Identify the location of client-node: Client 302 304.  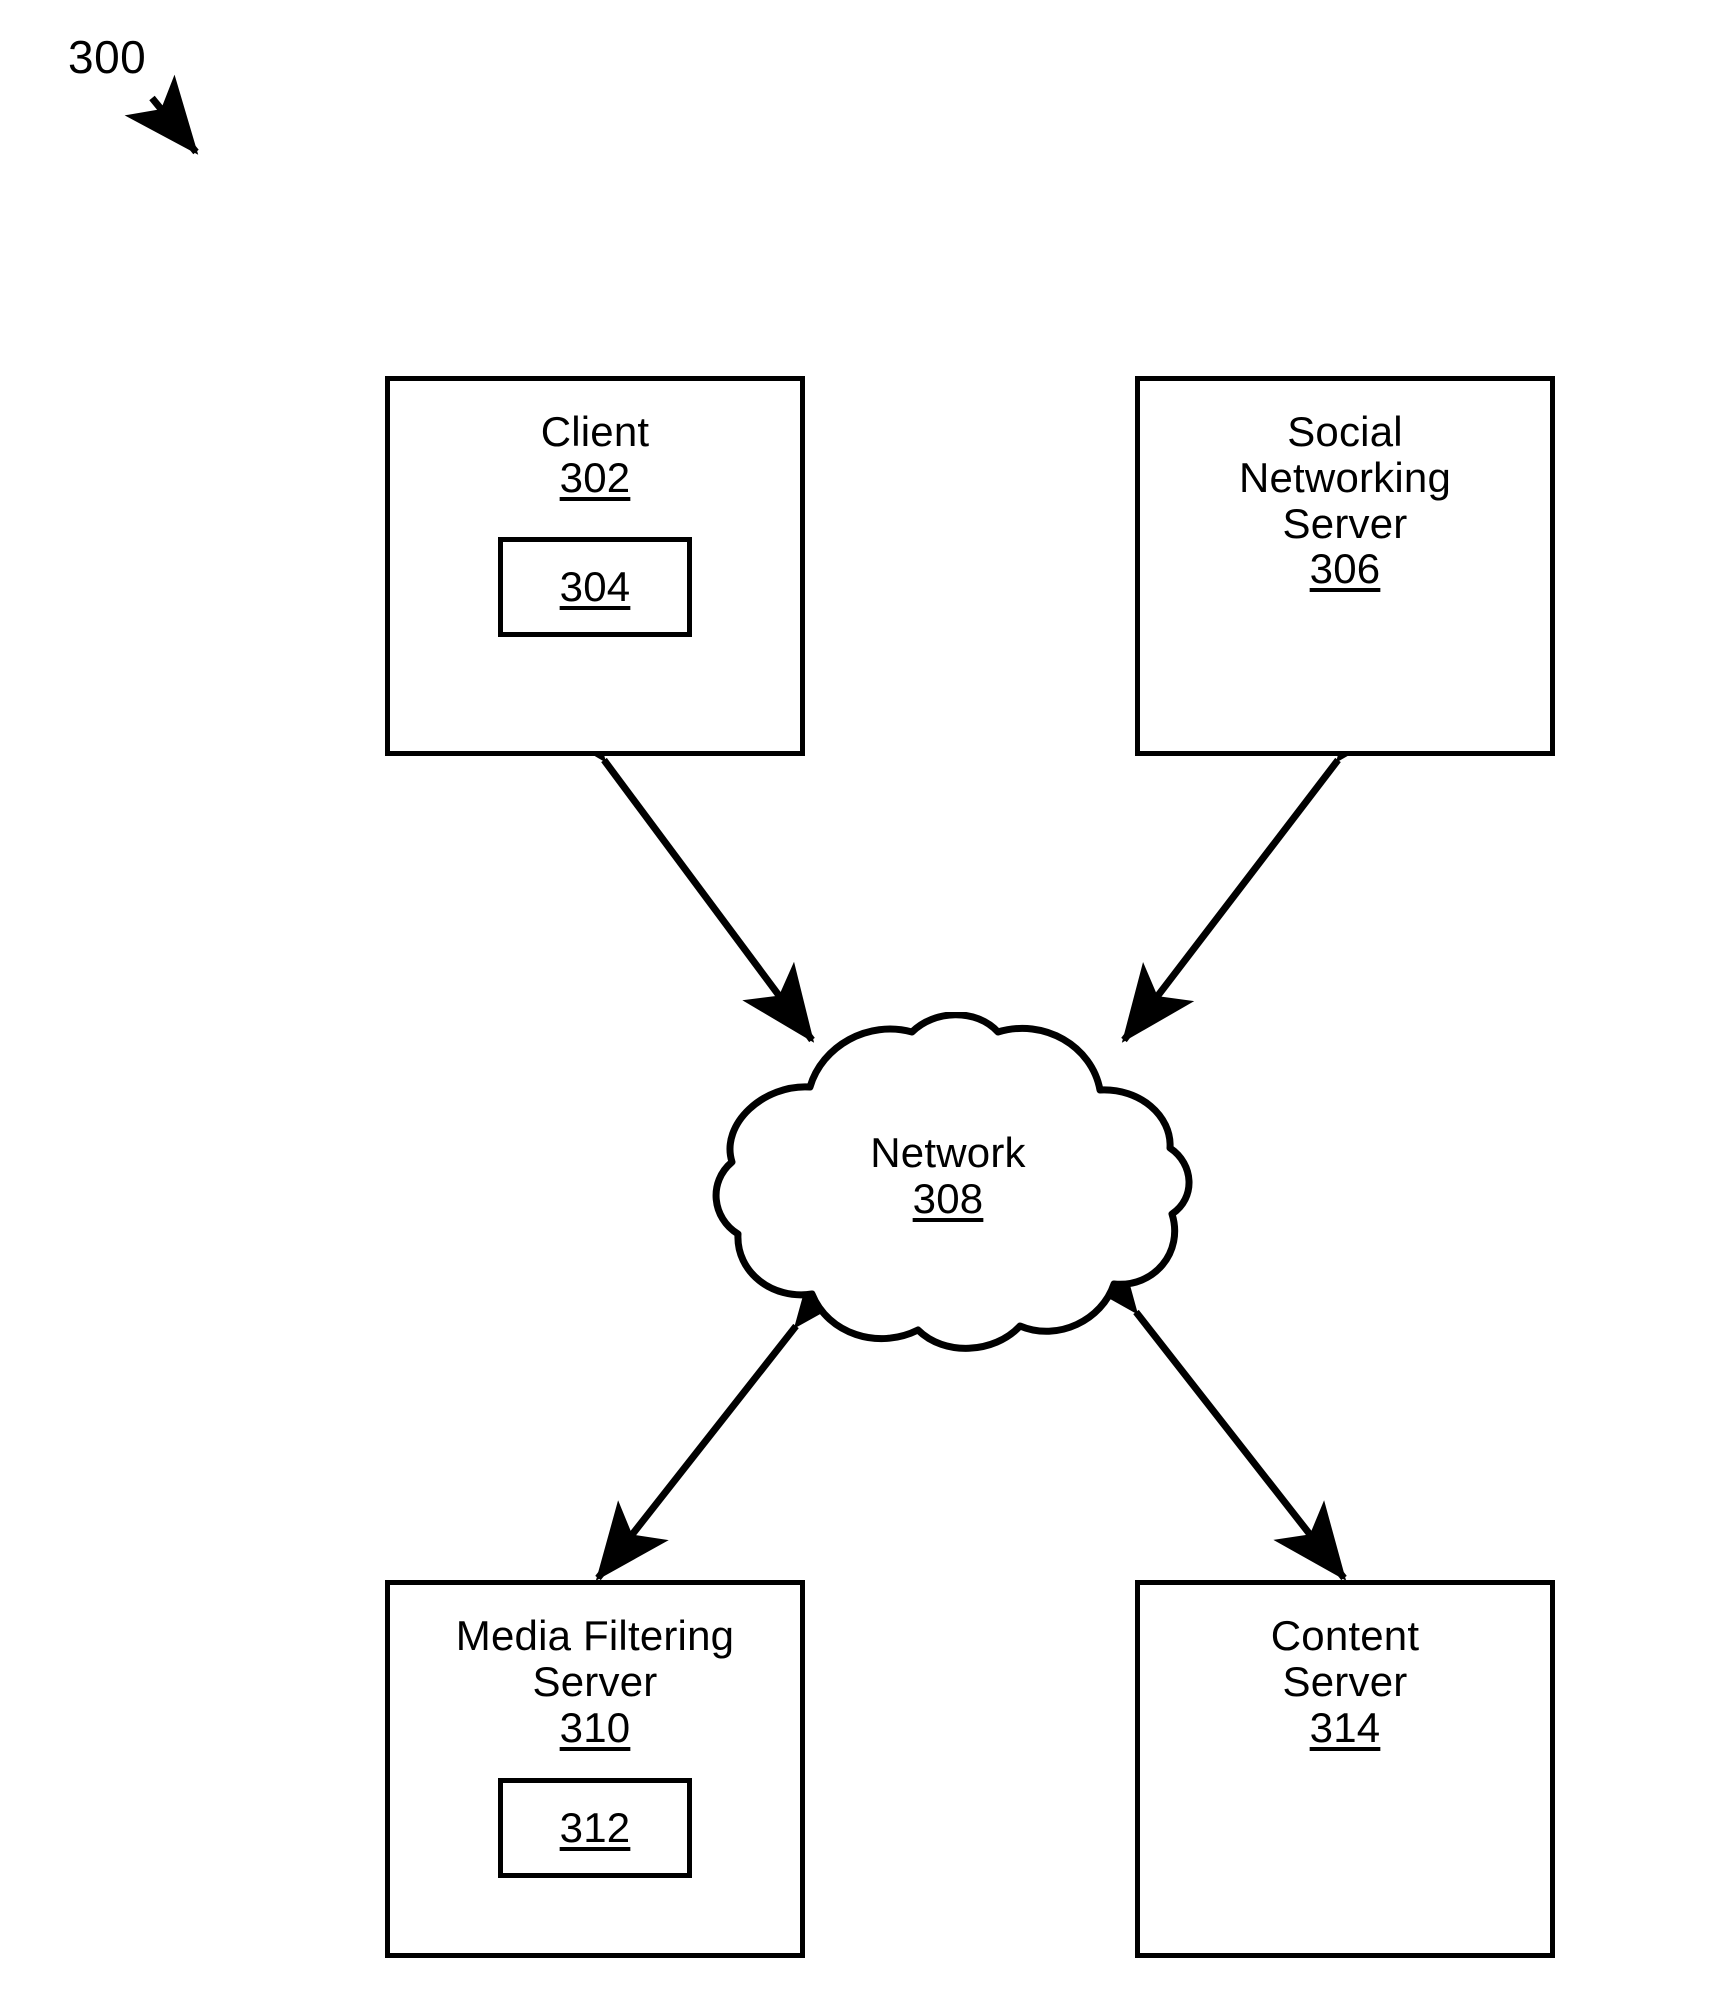
(595, 566).